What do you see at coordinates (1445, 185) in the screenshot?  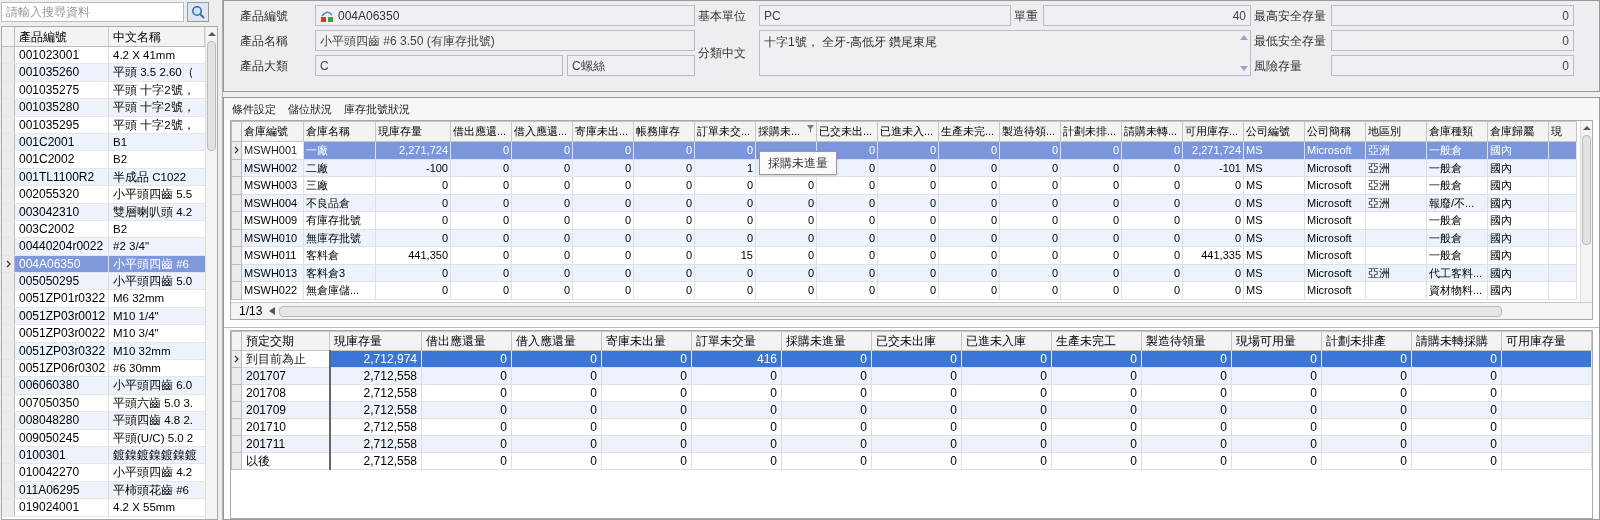 I see `table-cell: 一般倉` at bounding box center [1445, 185].